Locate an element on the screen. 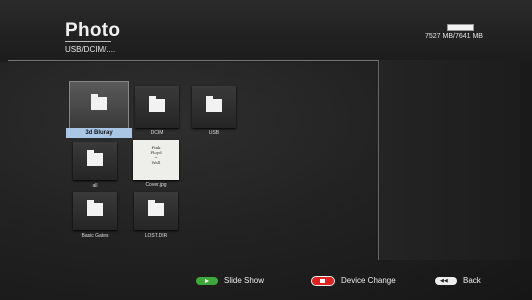  photo-tile-cover: Pink Floyd ~ Wall Cover.jpg is located at coordinates (162, 167).